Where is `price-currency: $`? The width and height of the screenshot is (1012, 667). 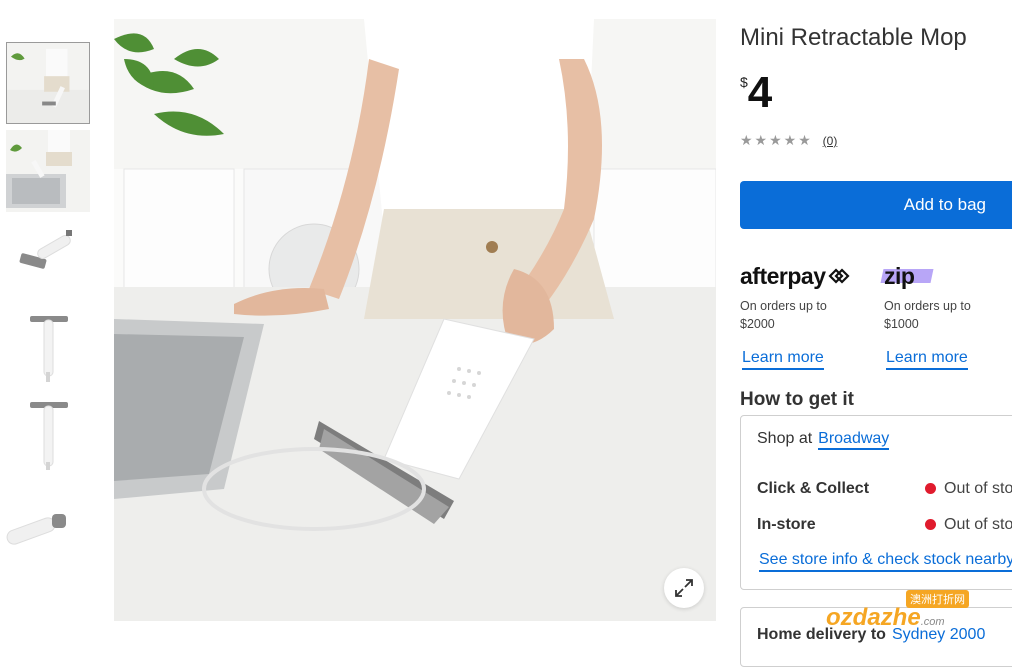
price-currency: $ is located at coordinates (744, 82).